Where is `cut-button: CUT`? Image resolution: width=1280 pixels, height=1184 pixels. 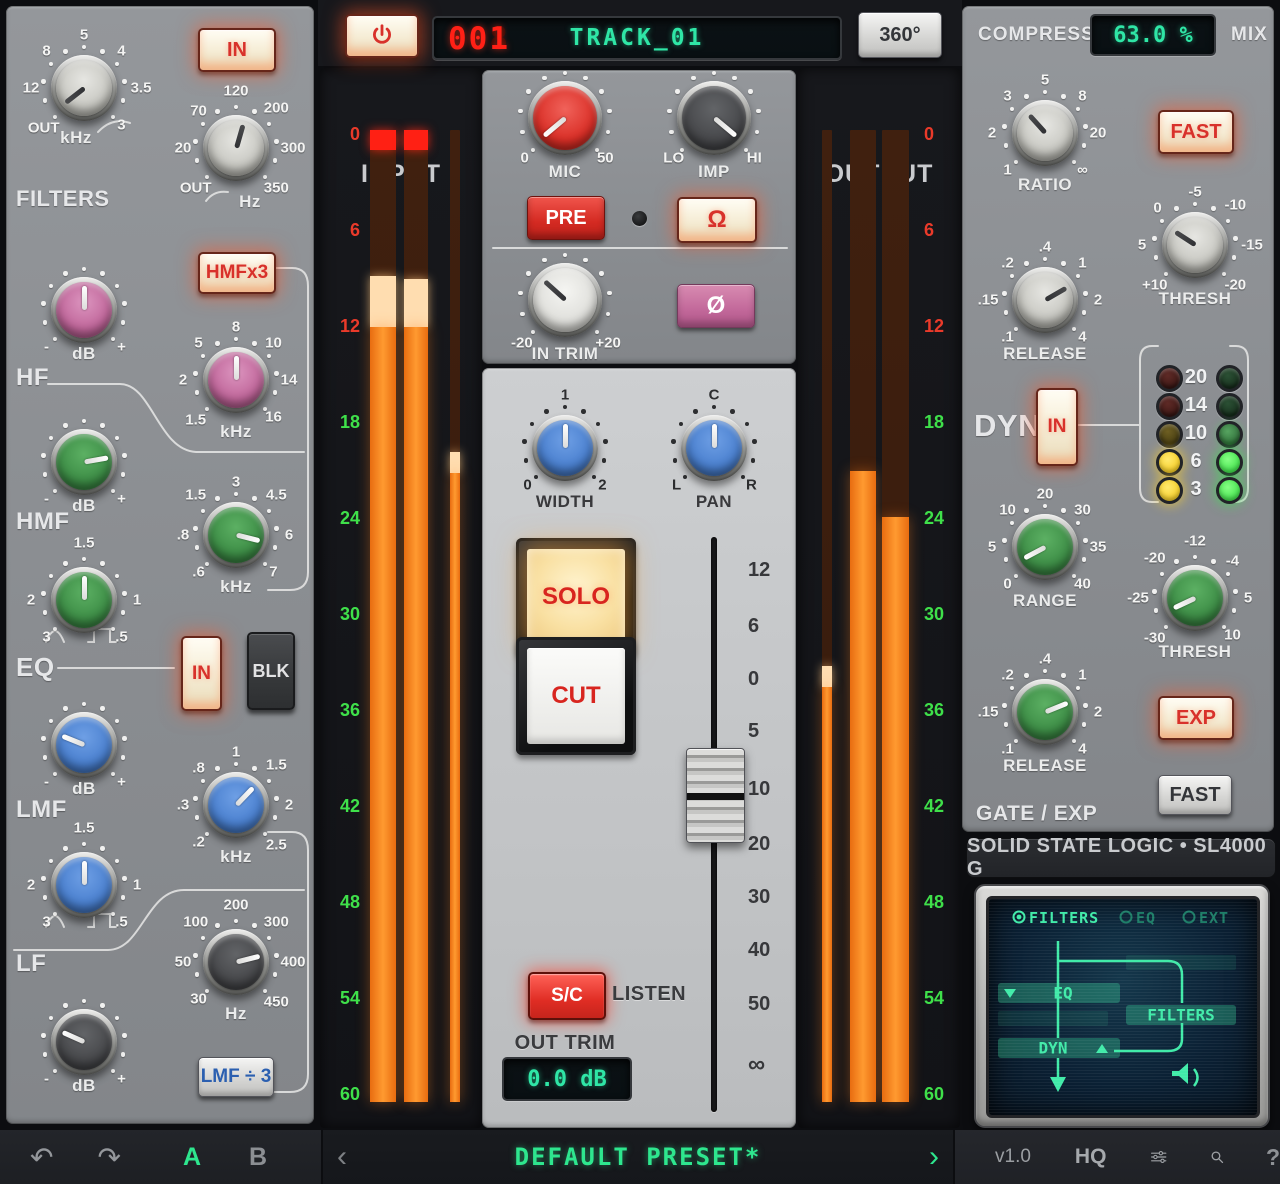 cut-button: CUT is located at coordinates (576, 696).